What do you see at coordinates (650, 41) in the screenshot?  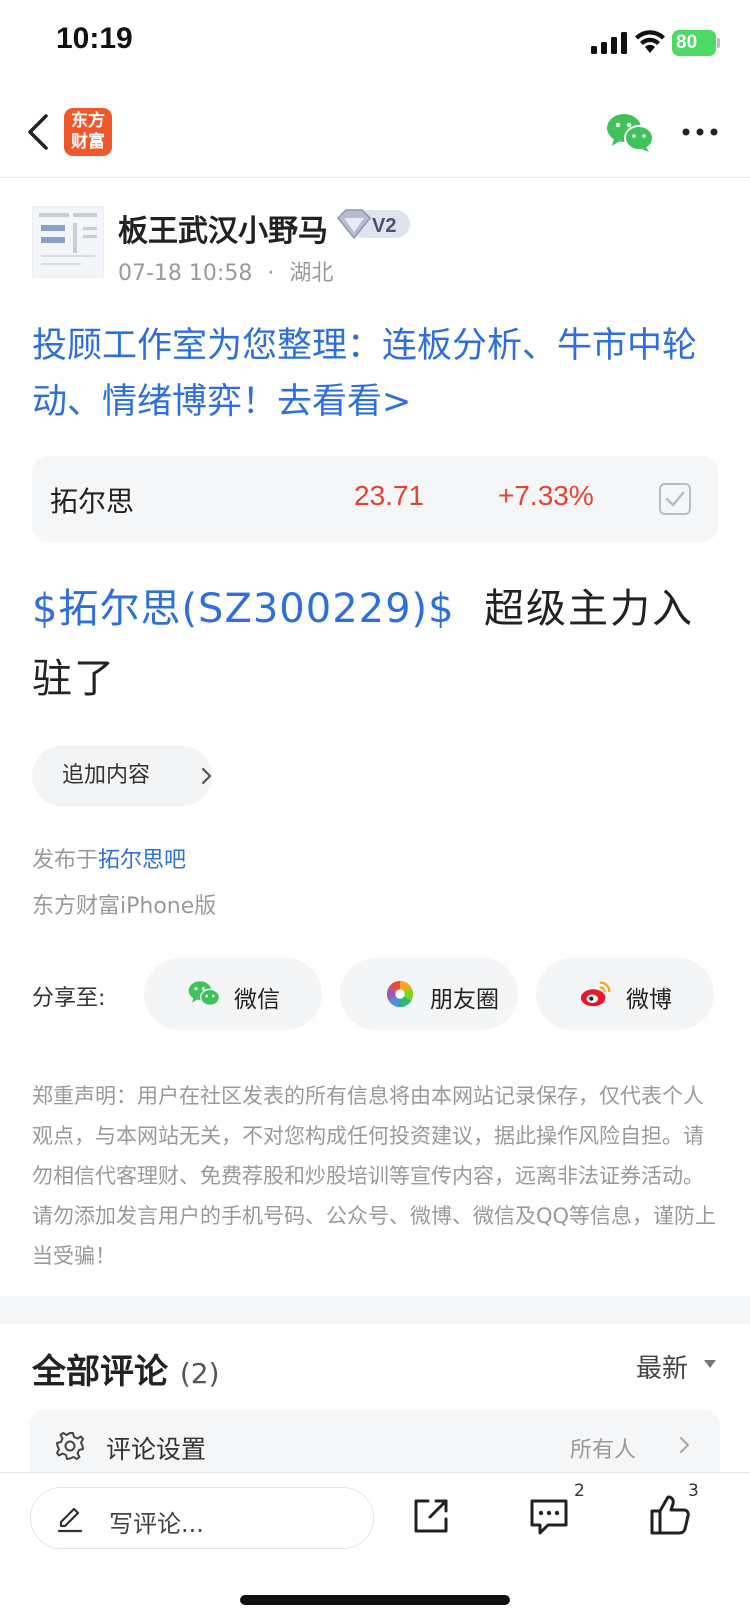 I see `wifi-icon` at bounding box center [650, 41].